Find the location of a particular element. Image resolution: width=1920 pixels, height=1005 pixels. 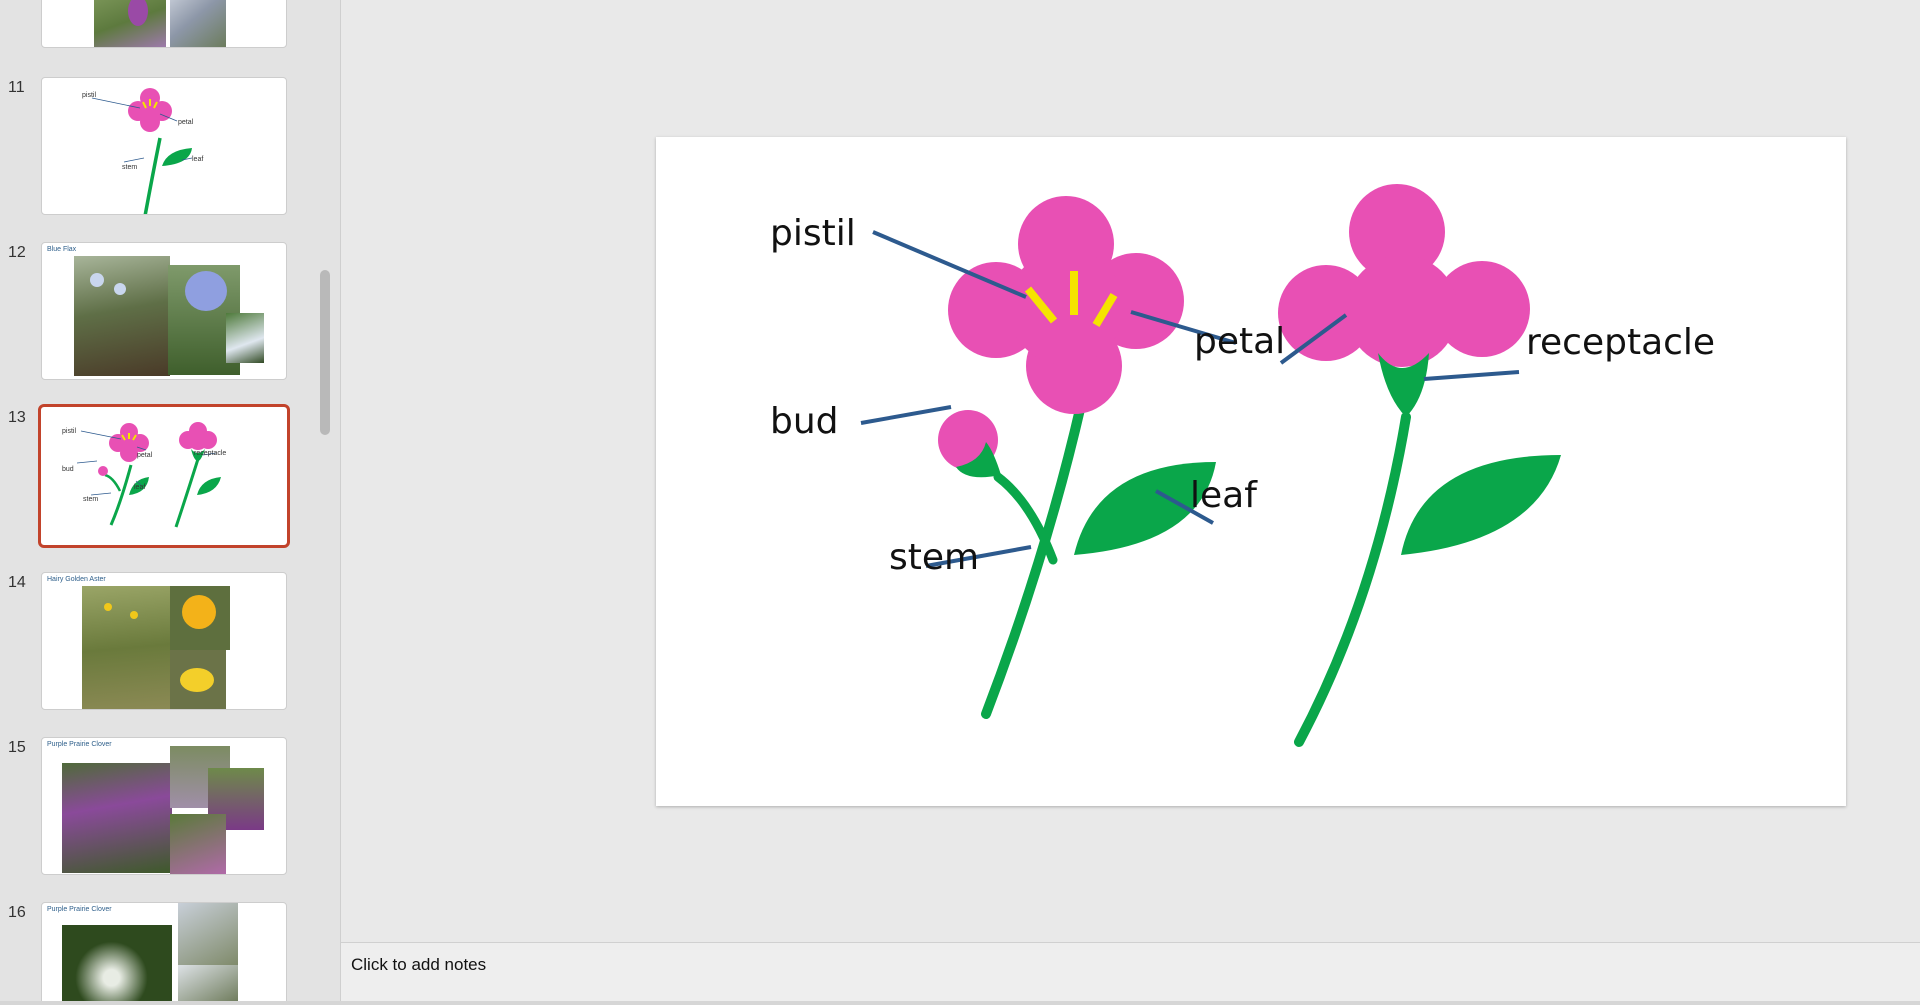

slide-thumbnail-14: 14 Hairy Golden Aster is located at coordinates (160, 647).